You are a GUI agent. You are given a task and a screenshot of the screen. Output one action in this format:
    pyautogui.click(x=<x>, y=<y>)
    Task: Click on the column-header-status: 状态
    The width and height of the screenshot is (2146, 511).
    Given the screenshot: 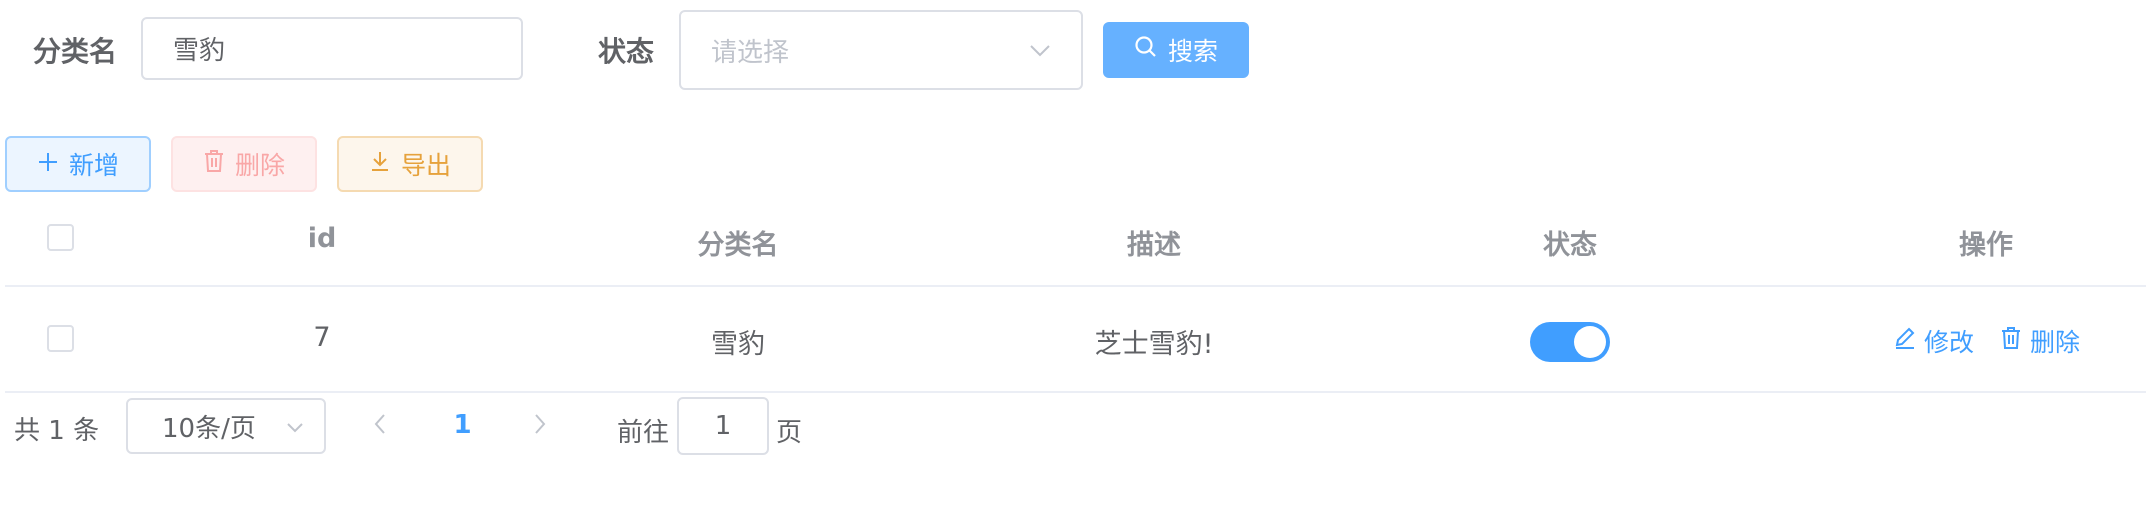 What is the action you would take?
    pyautogui.click(x=1570, y=245)
    